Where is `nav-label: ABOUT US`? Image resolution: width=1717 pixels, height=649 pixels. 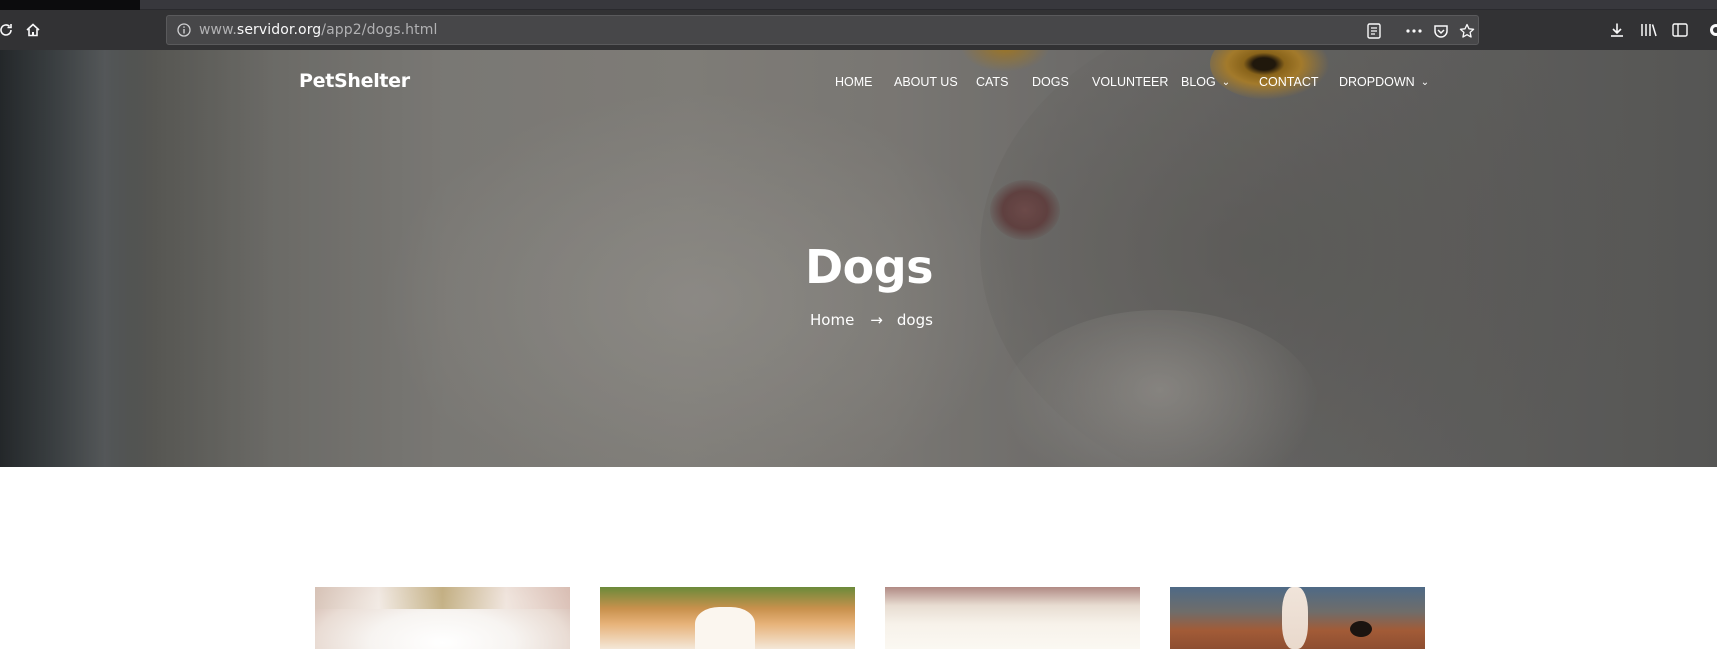 nav-label: ABOUT US is located at coordinates (926, 82).